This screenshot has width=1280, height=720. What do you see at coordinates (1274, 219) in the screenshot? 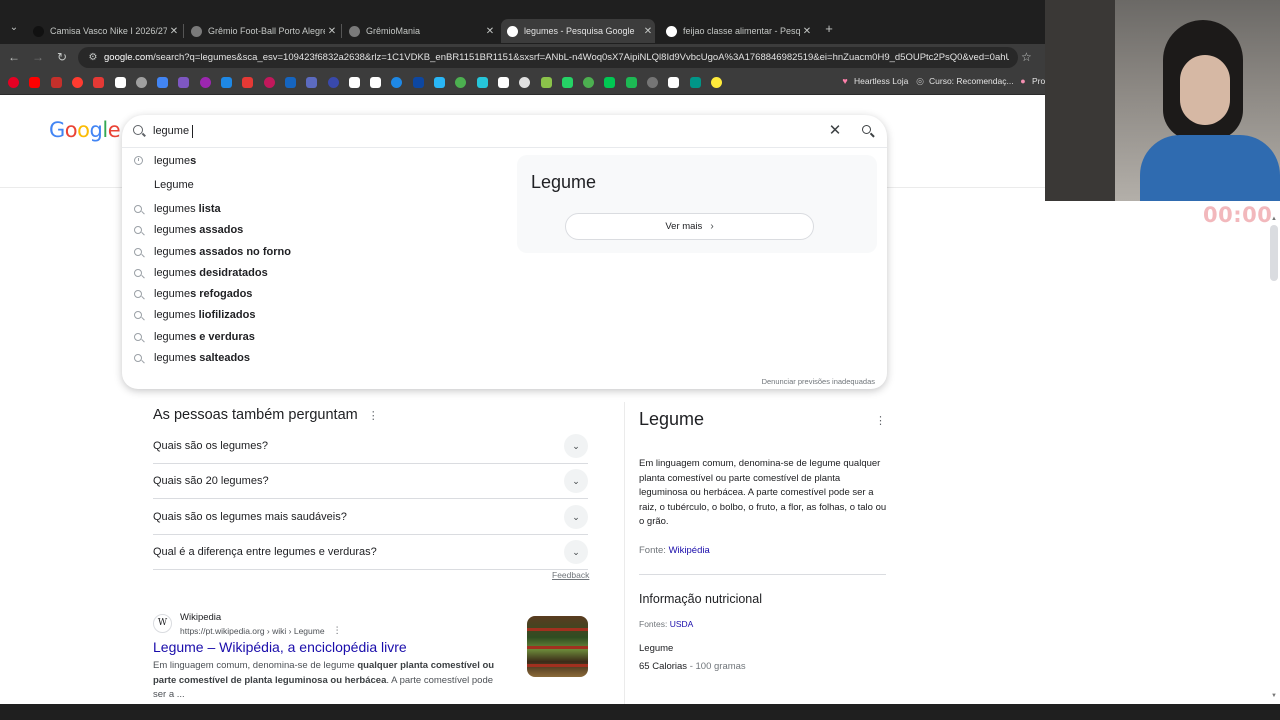
I see `scroll-up-icon: ▲` at bounding box center [1274, 219].